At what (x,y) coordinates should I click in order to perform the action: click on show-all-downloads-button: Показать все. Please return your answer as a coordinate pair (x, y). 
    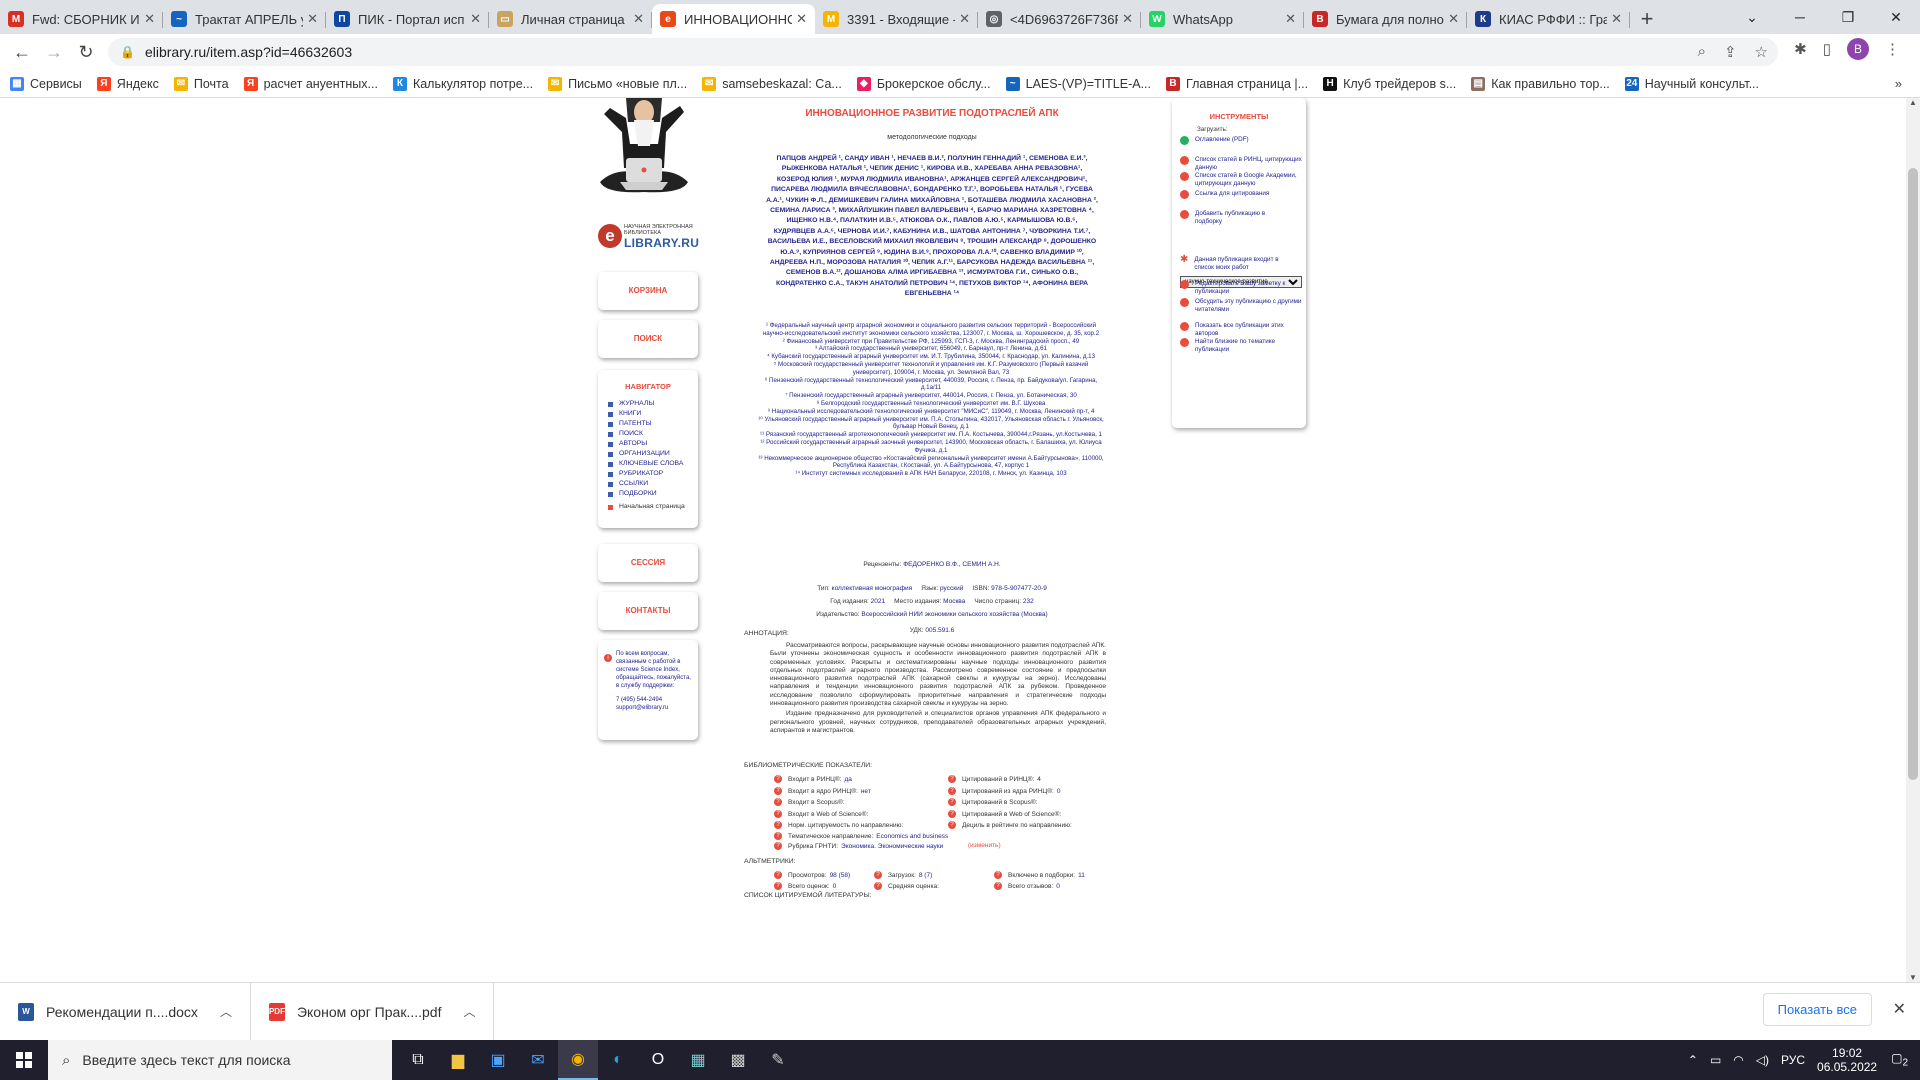
    Looking at the image, I should click on (1817, 1009).